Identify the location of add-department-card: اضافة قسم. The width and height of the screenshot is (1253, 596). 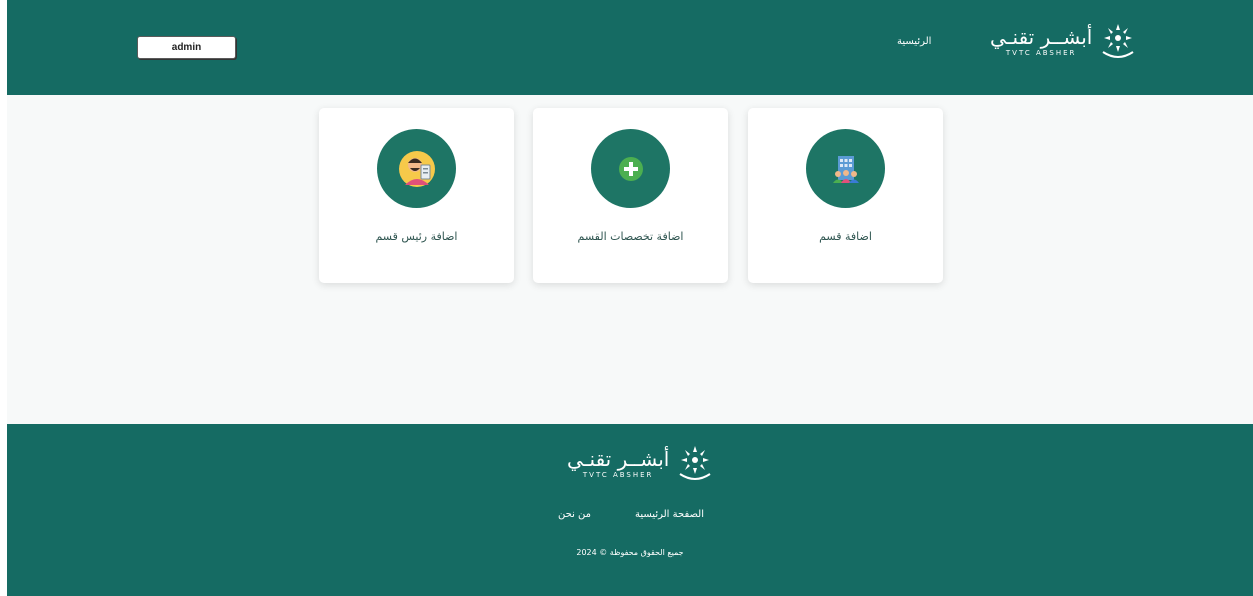
(845, 195).